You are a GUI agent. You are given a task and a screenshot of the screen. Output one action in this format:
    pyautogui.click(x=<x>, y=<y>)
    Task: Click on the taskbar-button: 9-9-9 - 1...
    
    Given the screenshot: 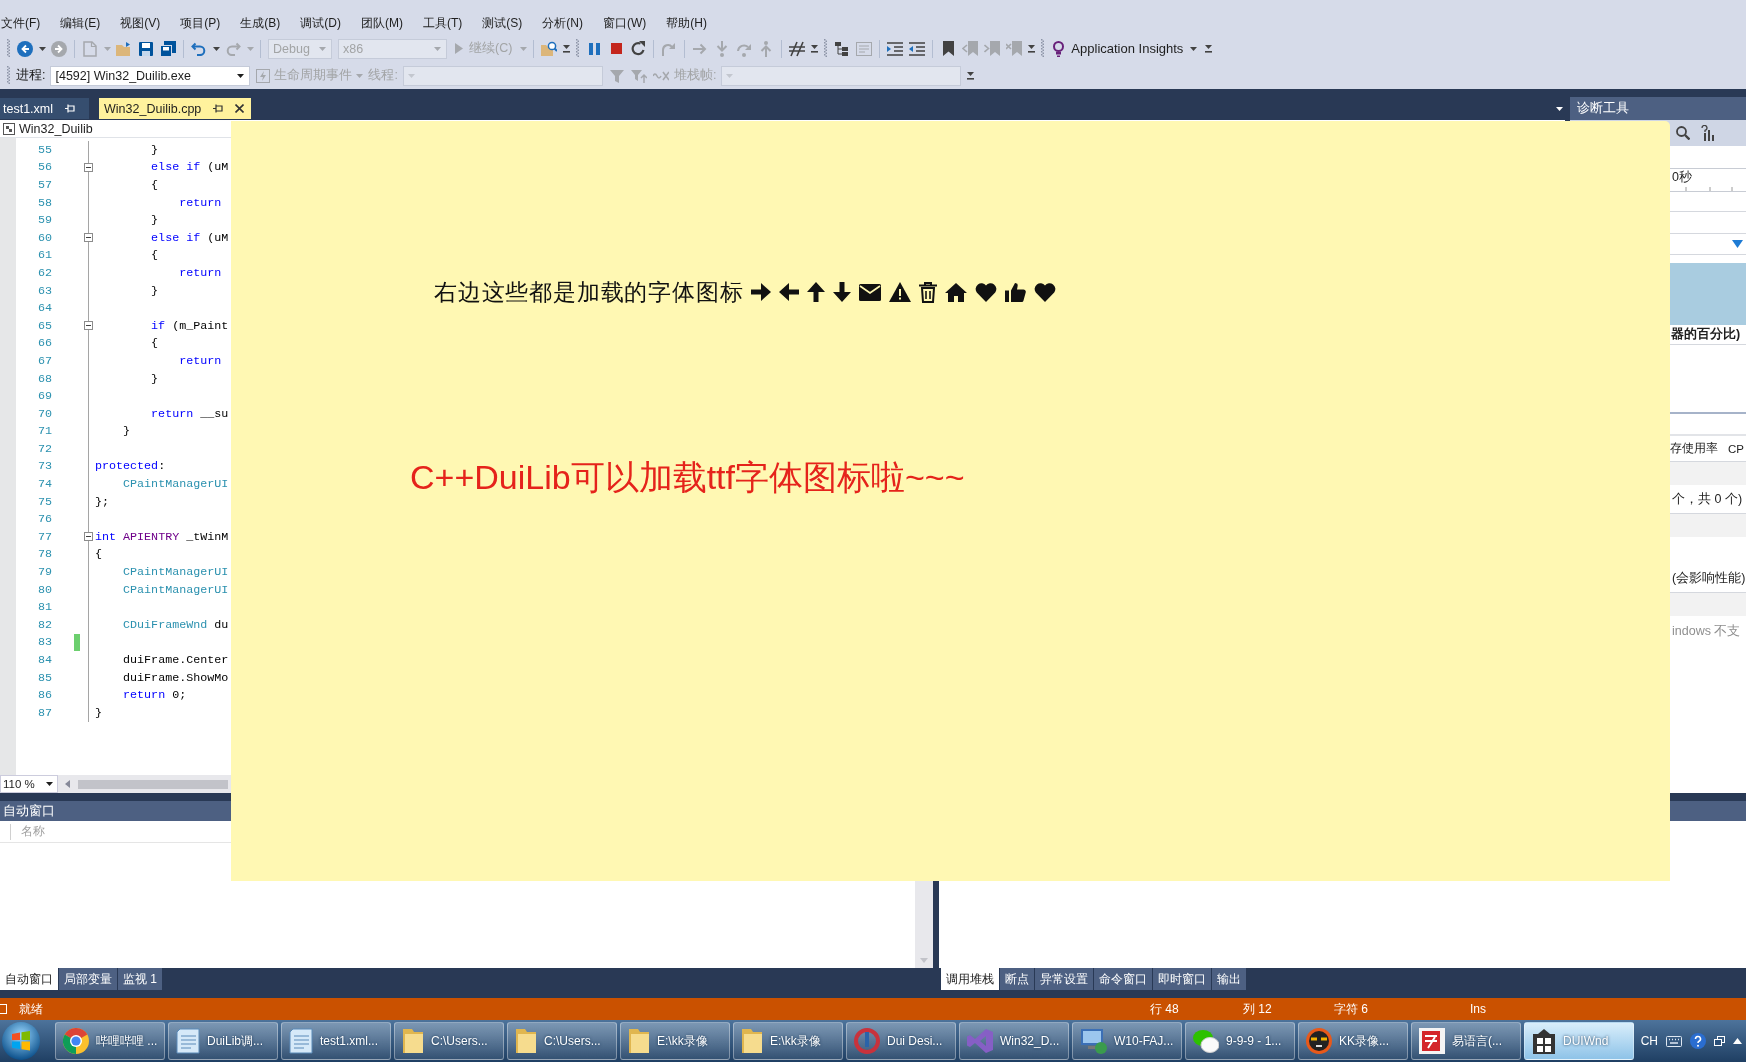 What is the action you would take?
    pyautogui.click(x=1240, y=1041)
    